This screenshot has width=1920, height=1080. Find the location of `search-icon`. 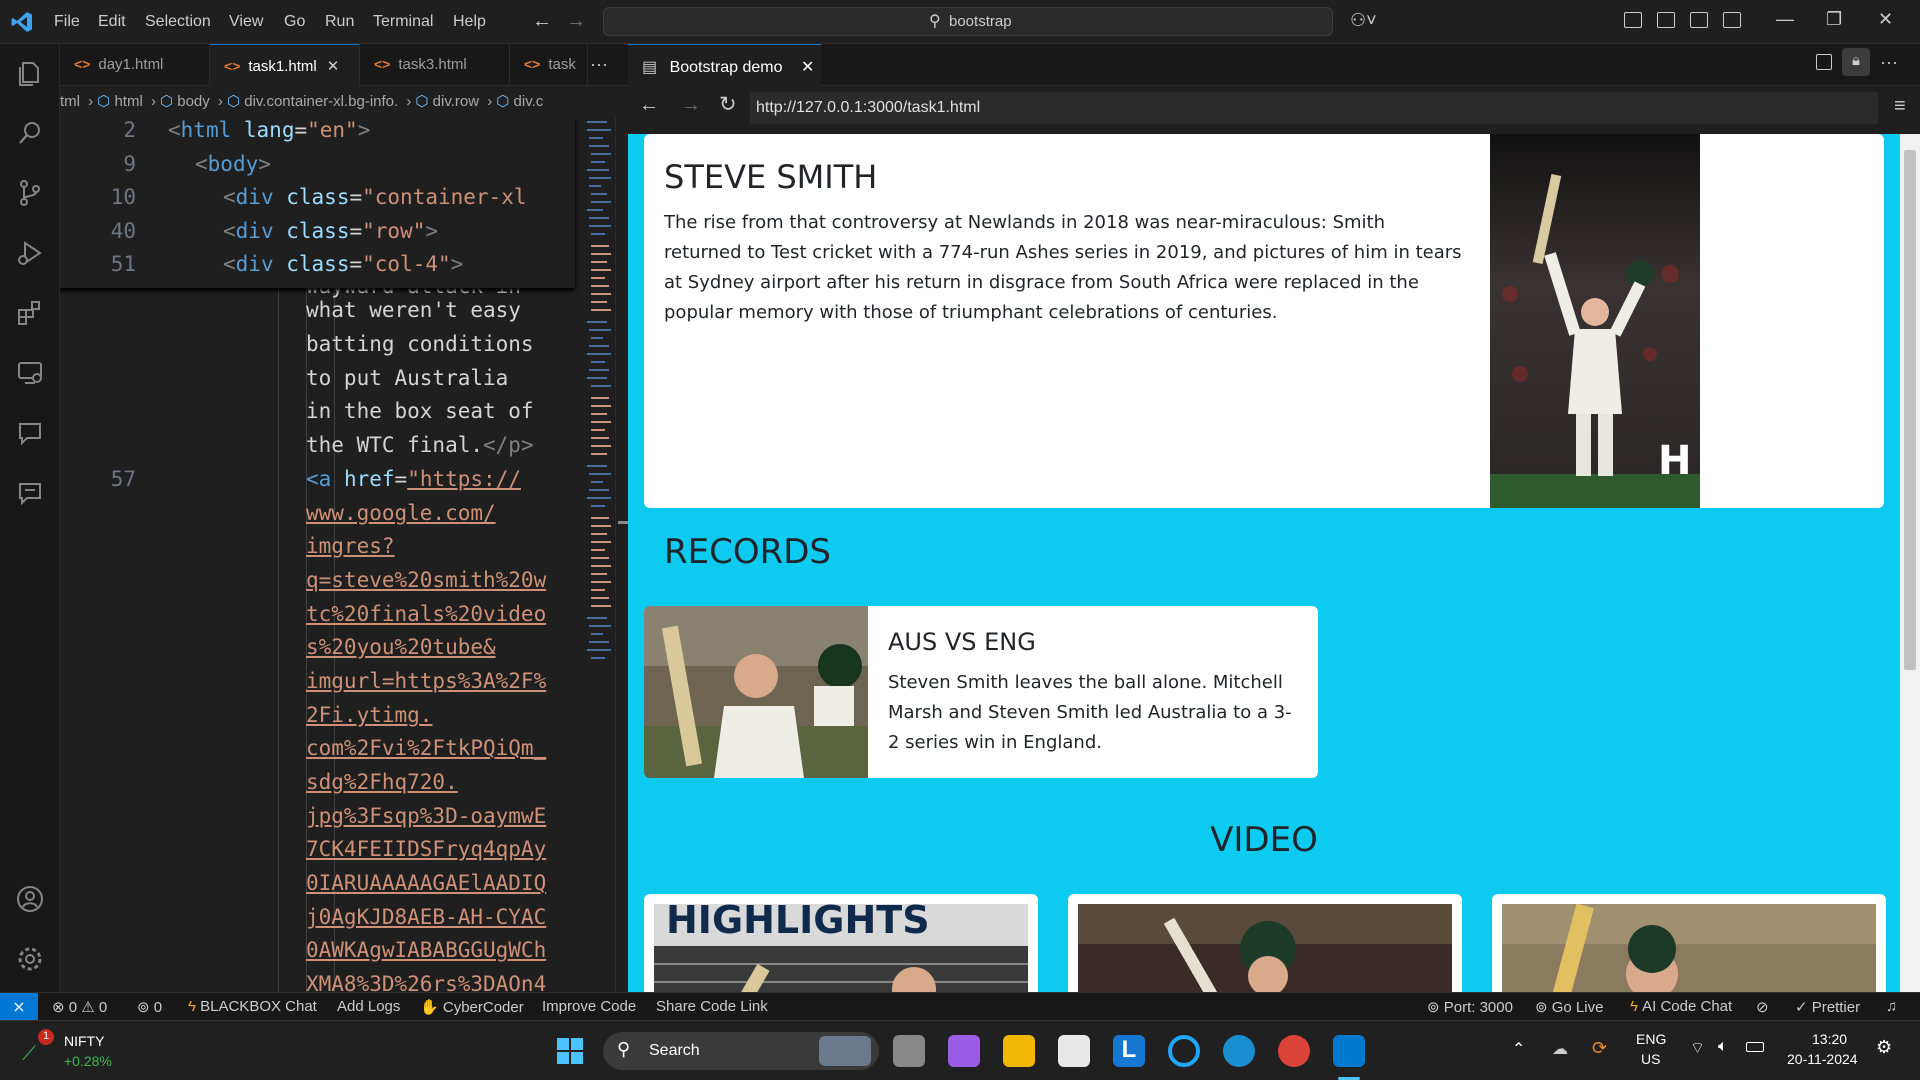

search-icon is located at coordinates (30, 133).